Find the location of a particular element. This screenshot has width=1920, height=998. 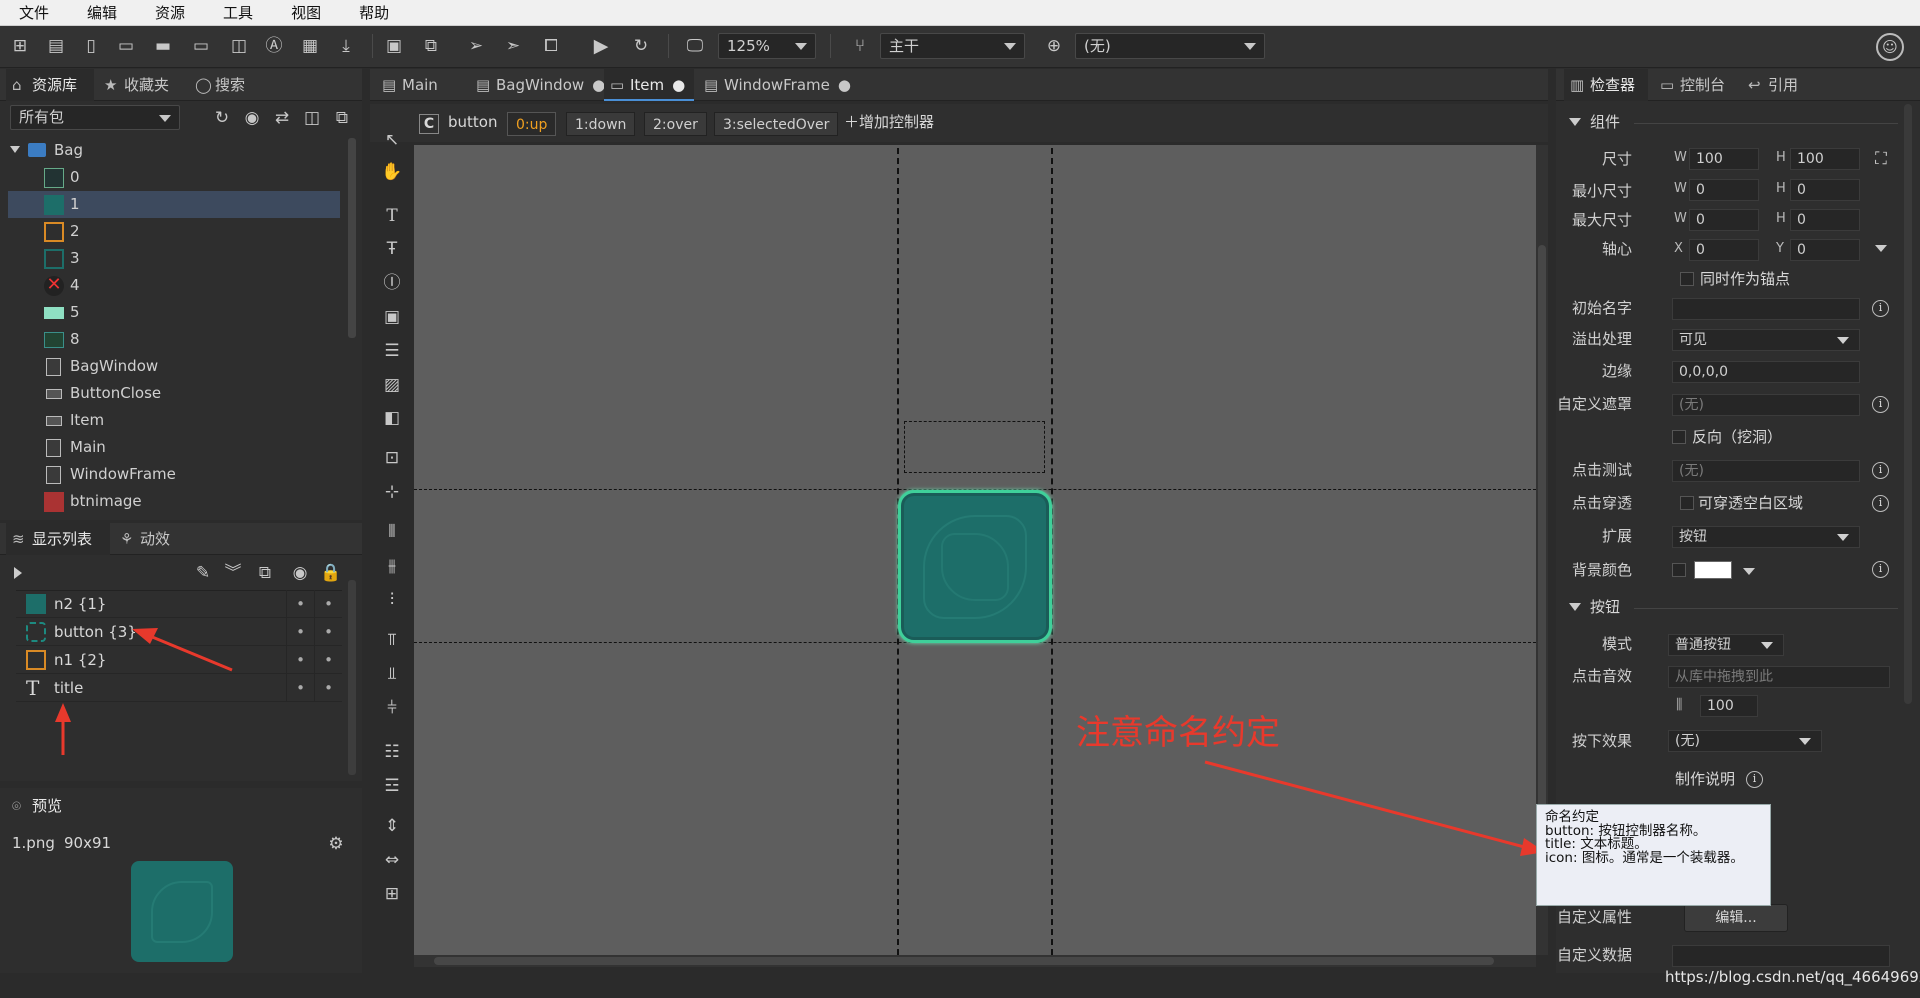

save-icon: ▣ is located at coordinates (394, 46).